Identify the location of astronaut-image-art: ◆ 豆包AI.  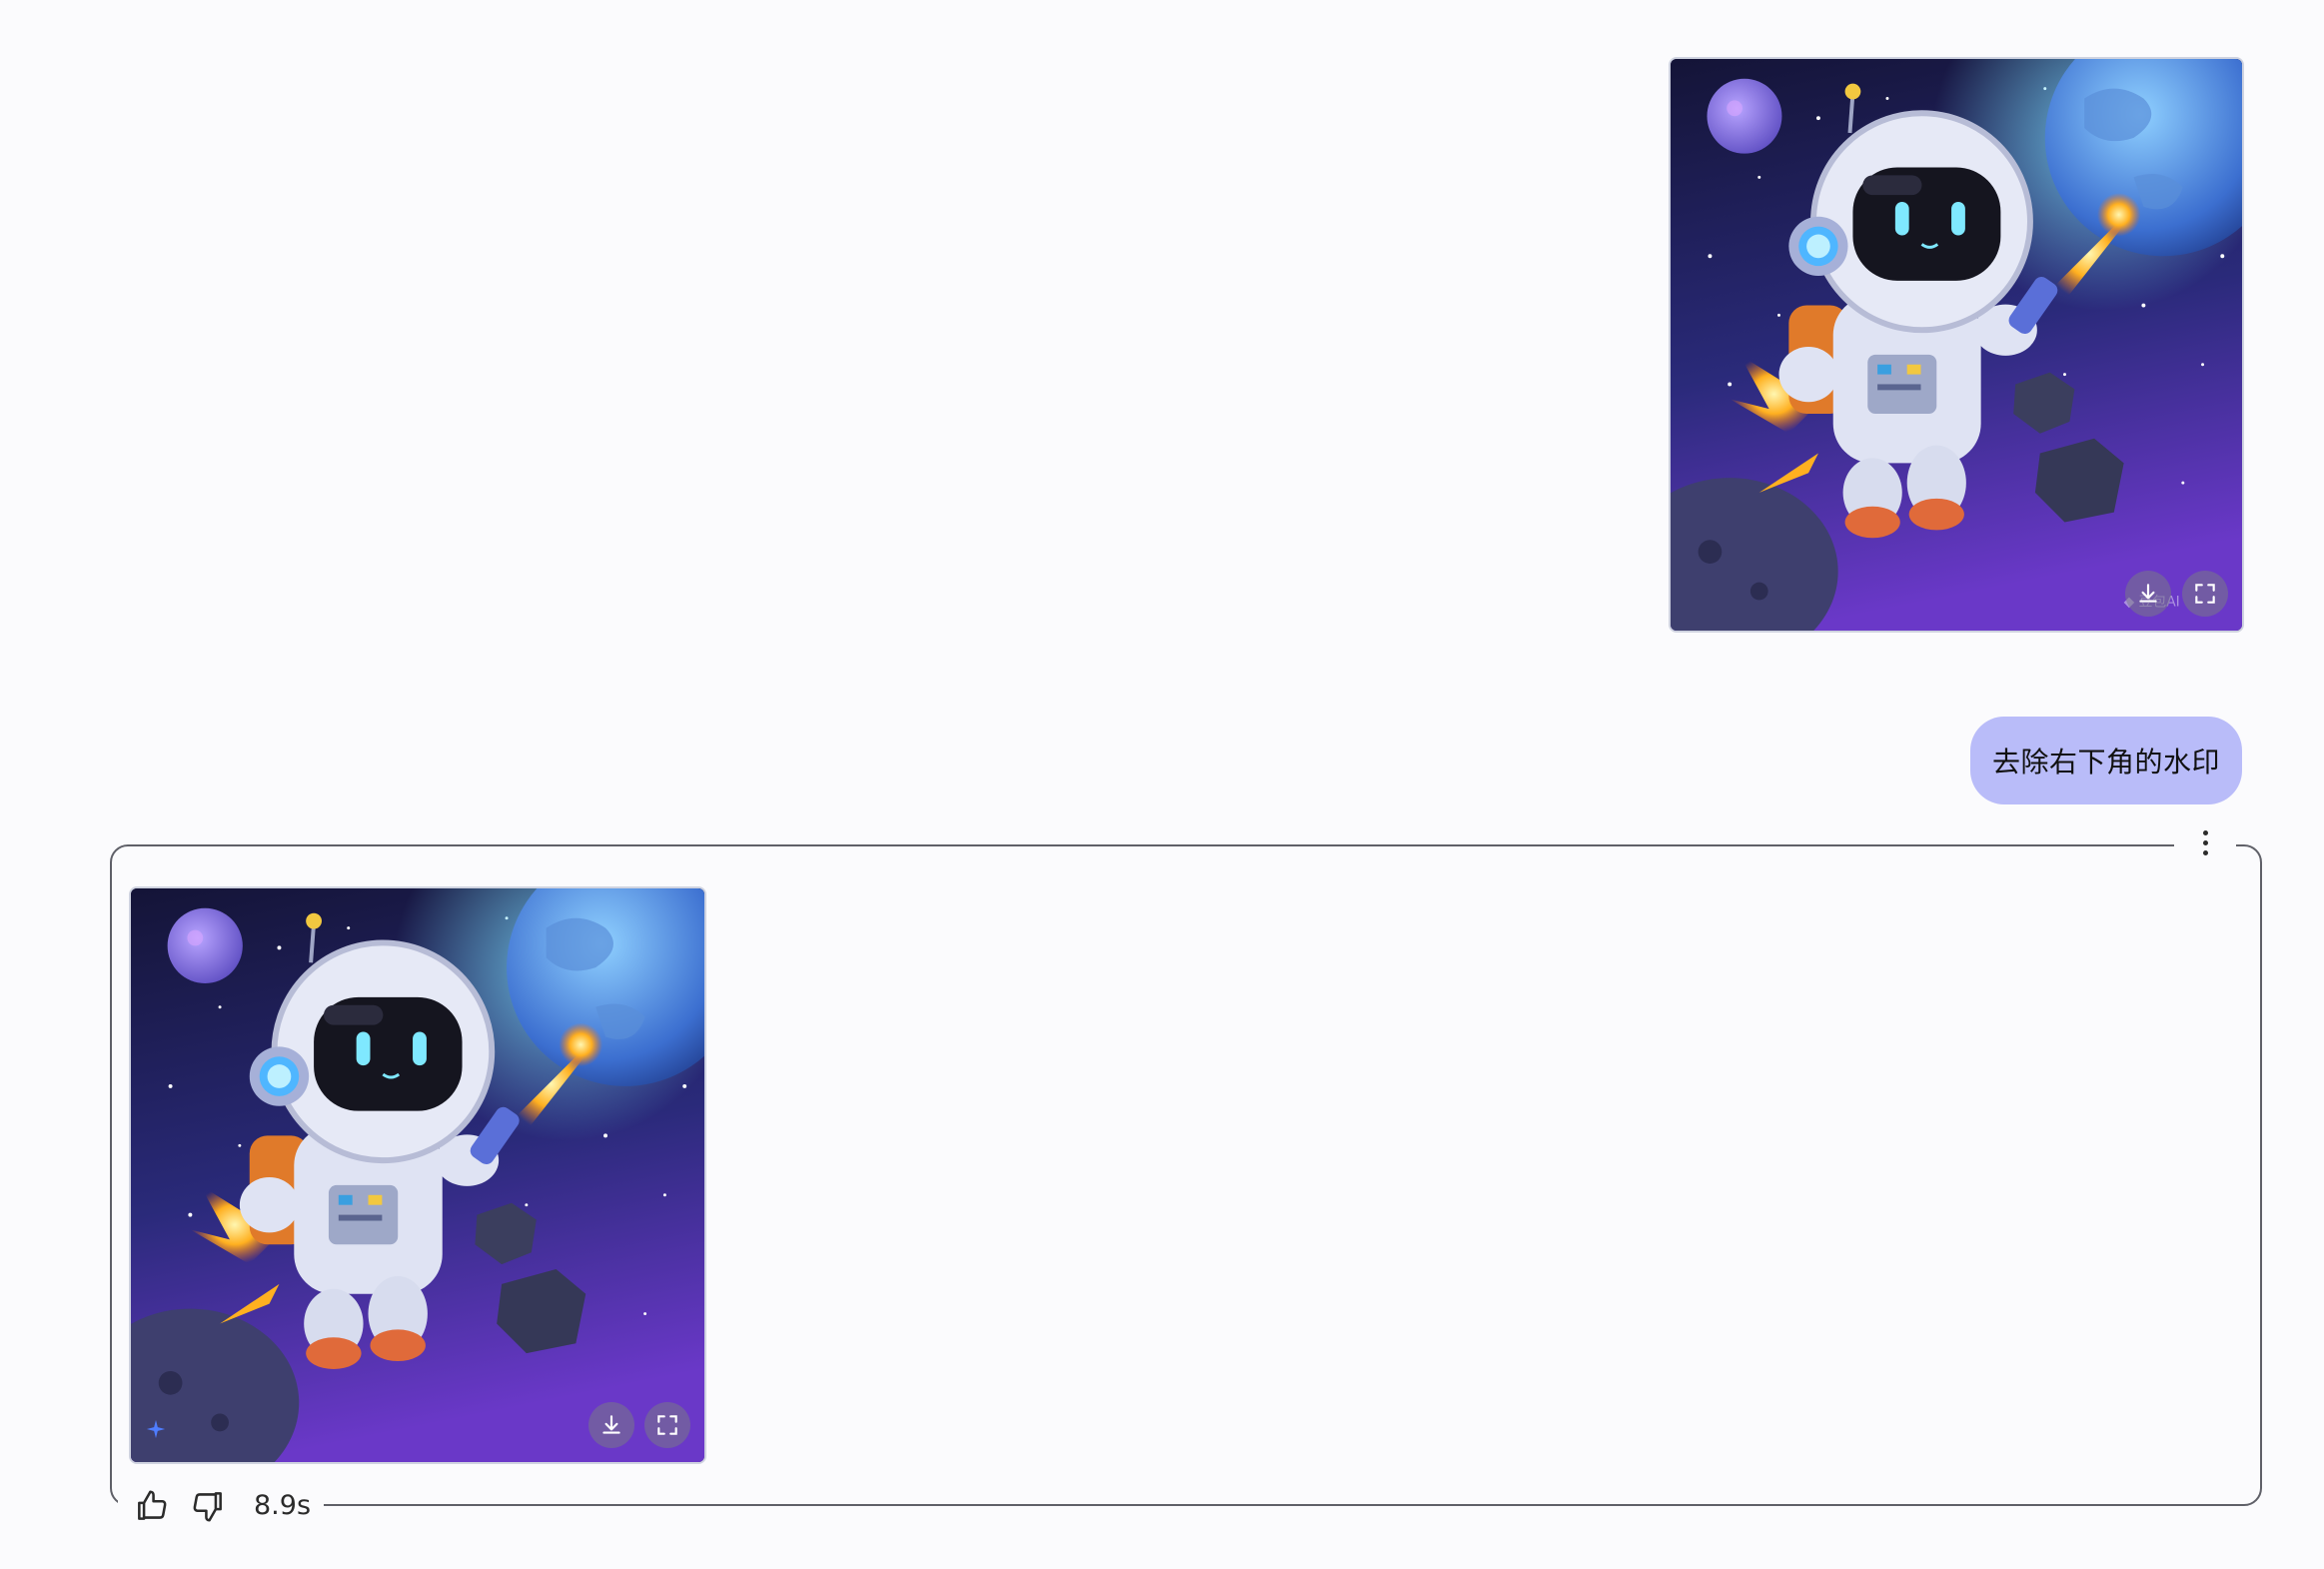
(1956, 345).